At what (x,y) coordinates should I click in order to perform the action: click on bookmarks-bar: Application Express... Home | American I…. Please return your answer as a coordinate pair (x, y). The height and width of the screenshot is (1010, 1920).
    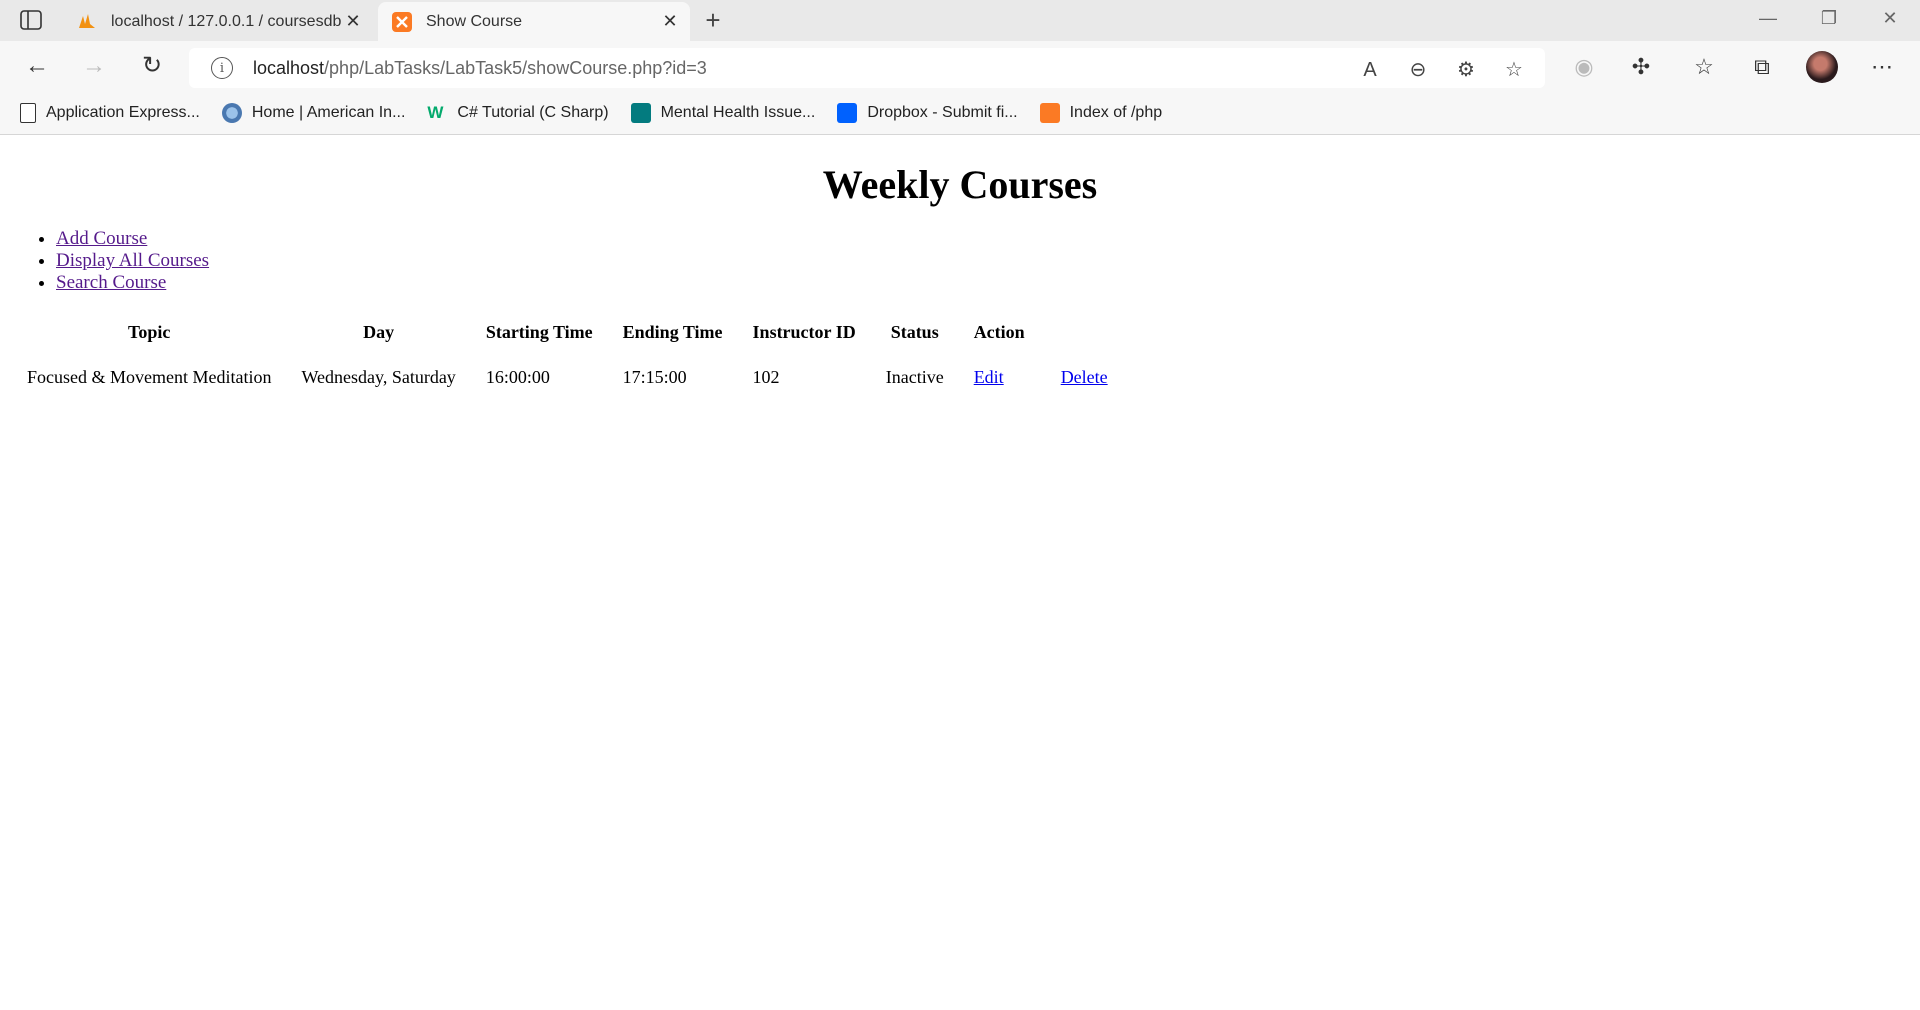
    Looking at the image, I should click on (960, 113).